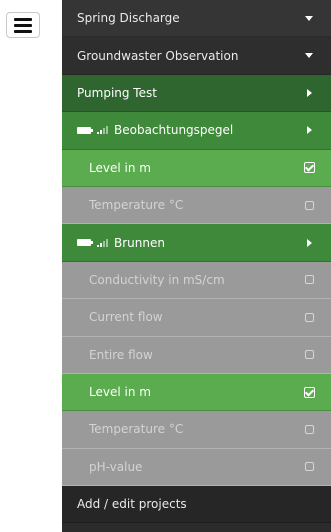  I want to click on group-label: Brunnen, so click(139, 242).